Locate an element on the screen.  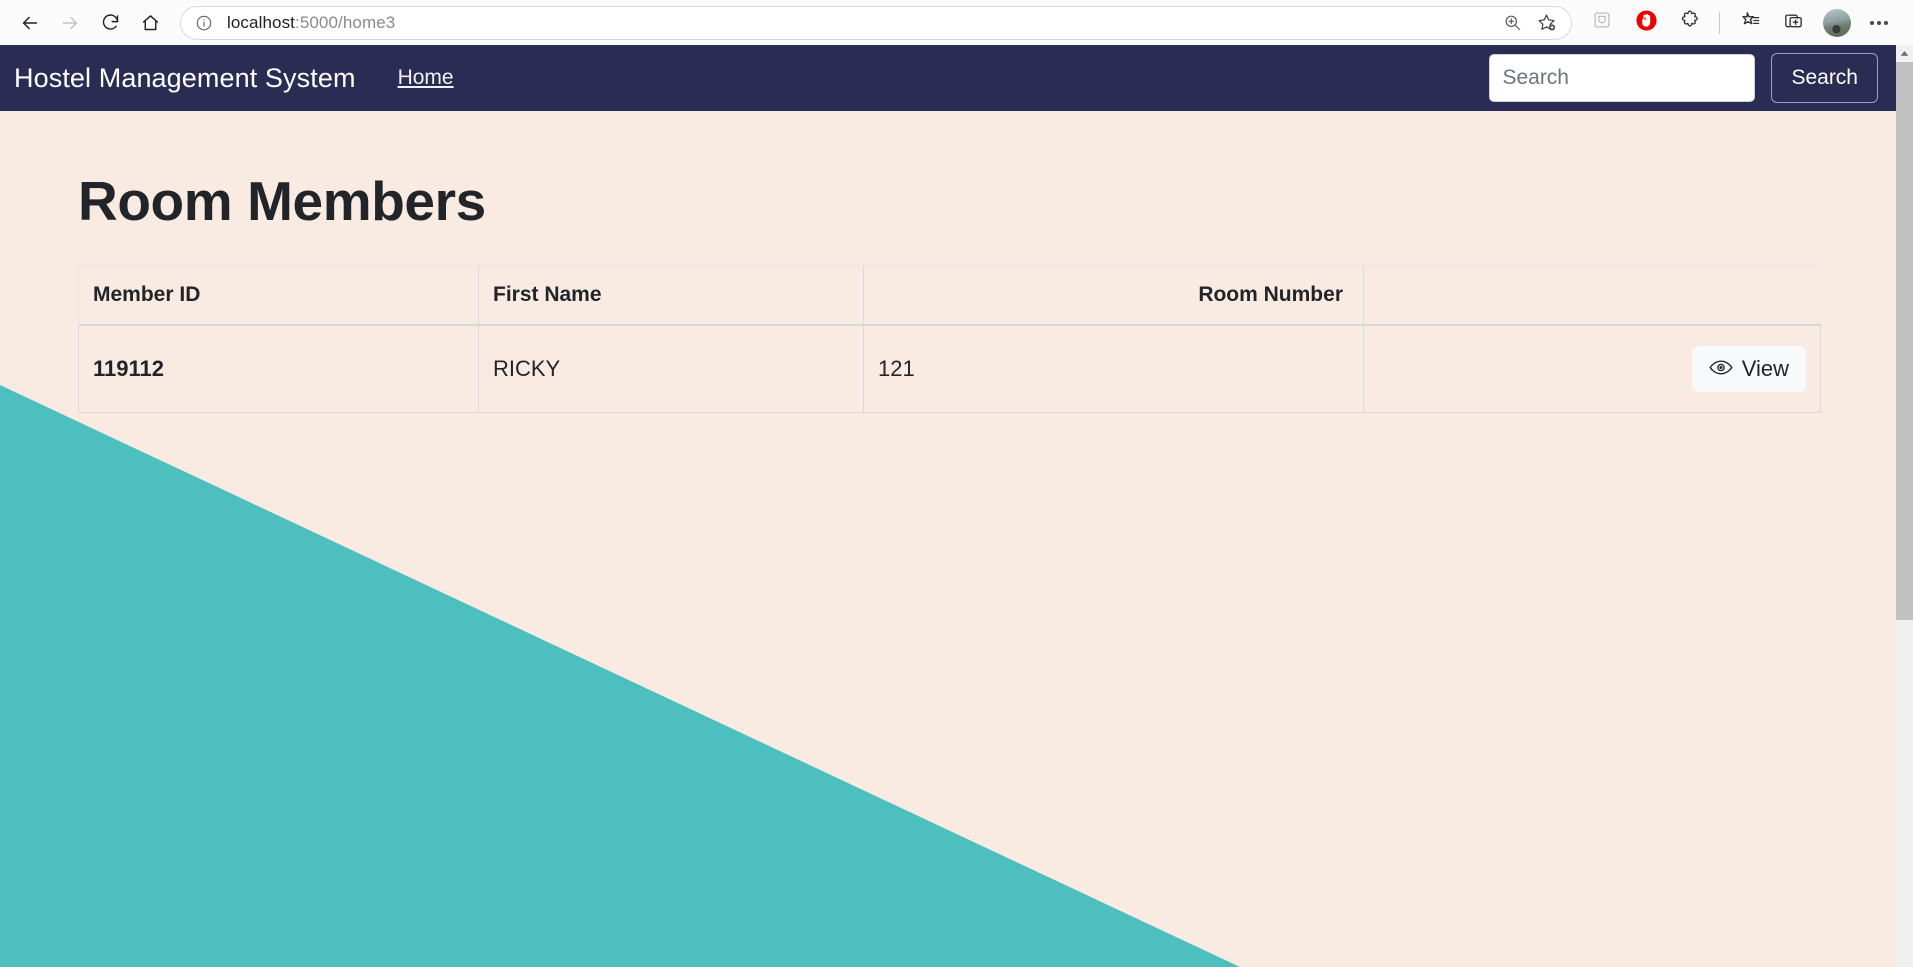
settings-more-icon is located at coordinates (1879, 22).